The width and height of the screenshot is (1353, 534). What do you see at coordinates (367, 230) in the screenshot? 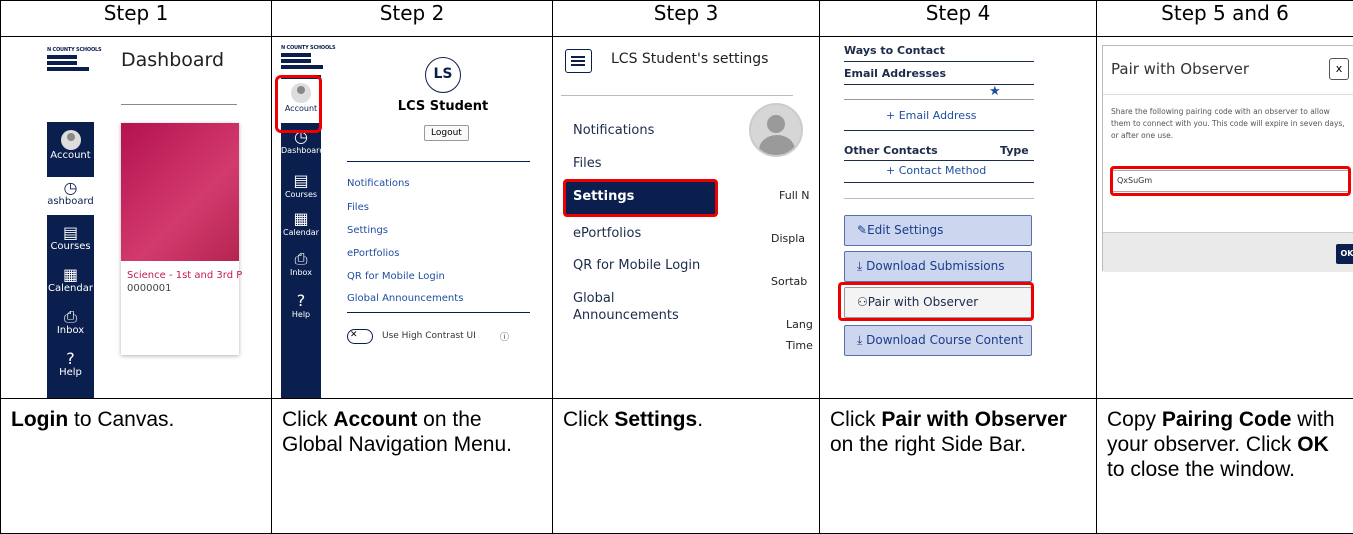
I see `menu-link-settings: Settings` at bounding box center [367, 230].